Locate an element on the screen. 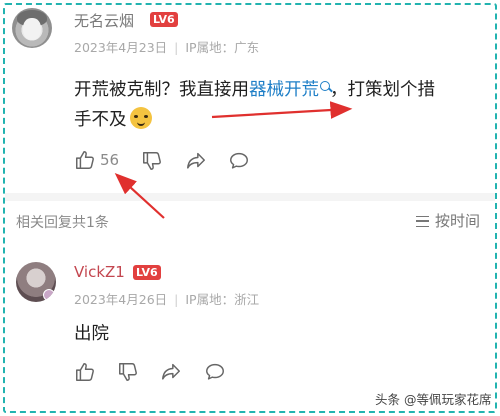 Image resolution: width=500 pixels, height=416 pixels. reply-like-button is located at coordinates (85, 372).